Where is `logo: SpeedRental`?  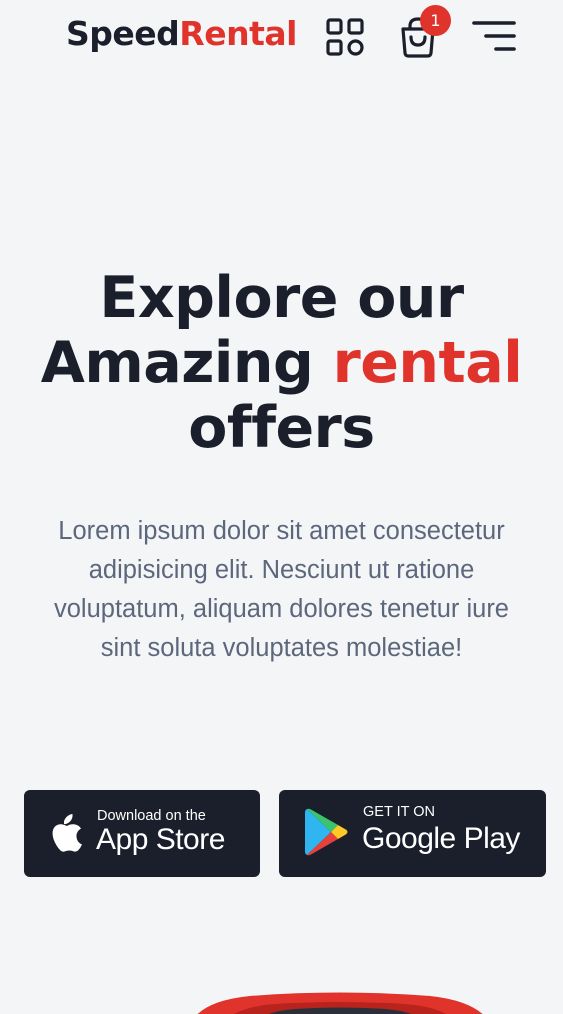
logo: SpeedRental is located at coordinates (181, 33).